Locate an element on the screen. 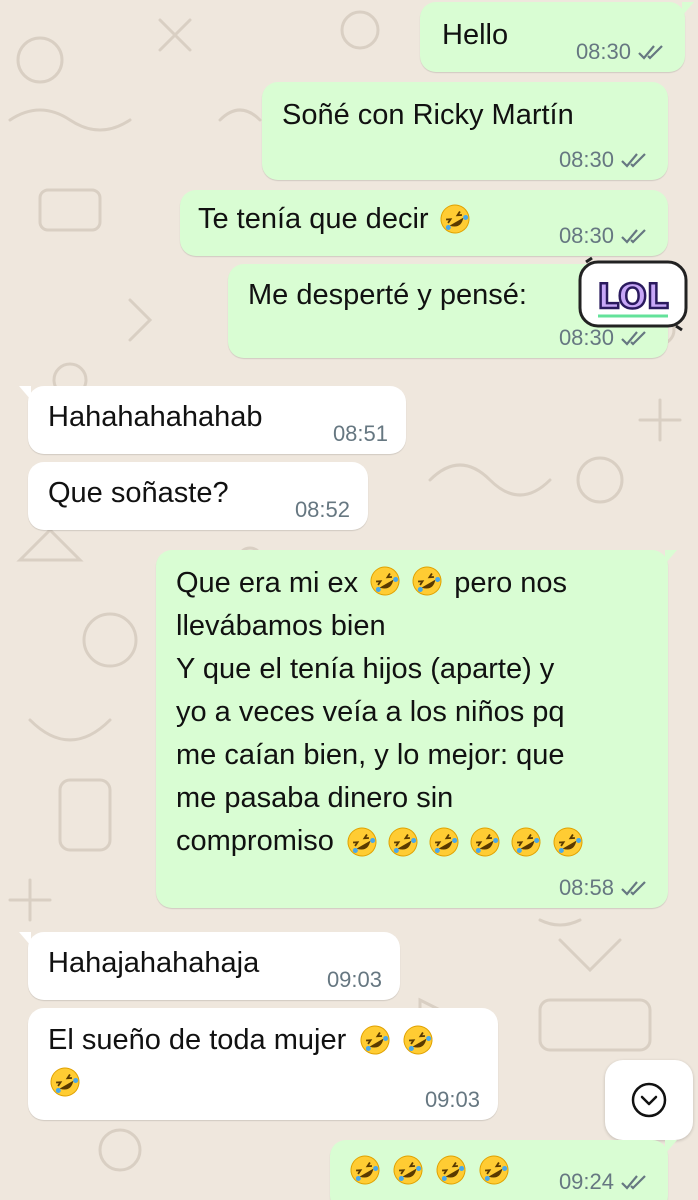  message-meta: 08:58 is located at coordinates (604, 888).